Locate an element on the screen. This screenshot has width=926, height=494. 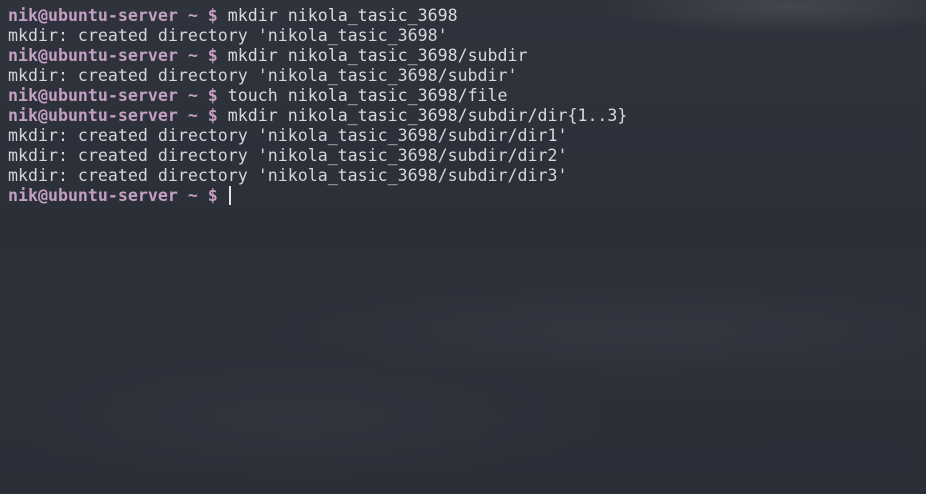
command-text: mkdir nikola_tasic_3698/subdir/dir{1..3} is located at coordinates (427, 115).